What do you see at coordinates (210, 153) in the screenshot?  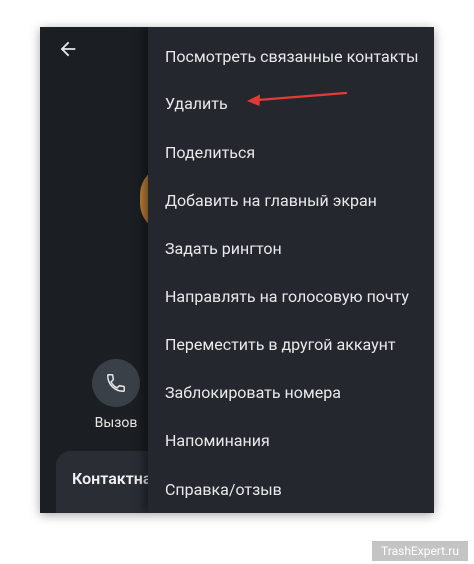 I see `menu-item-share: Поделиться` at bounding box center [210, 153].